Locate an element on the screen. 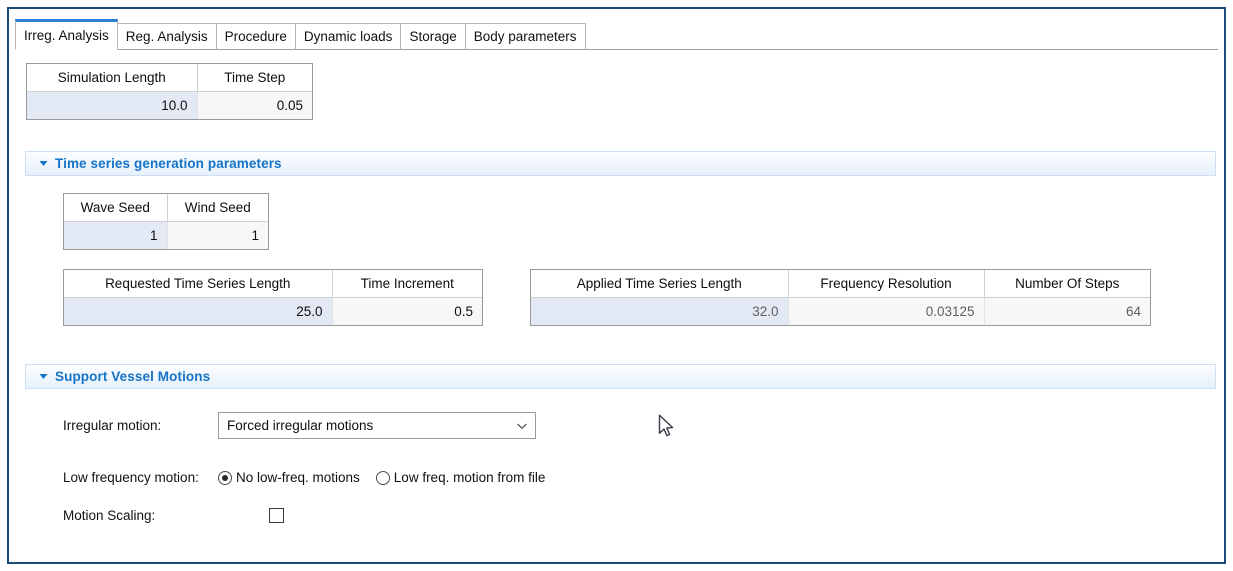  cell-wind-seed: 1 is located at coordinates (217, 235).